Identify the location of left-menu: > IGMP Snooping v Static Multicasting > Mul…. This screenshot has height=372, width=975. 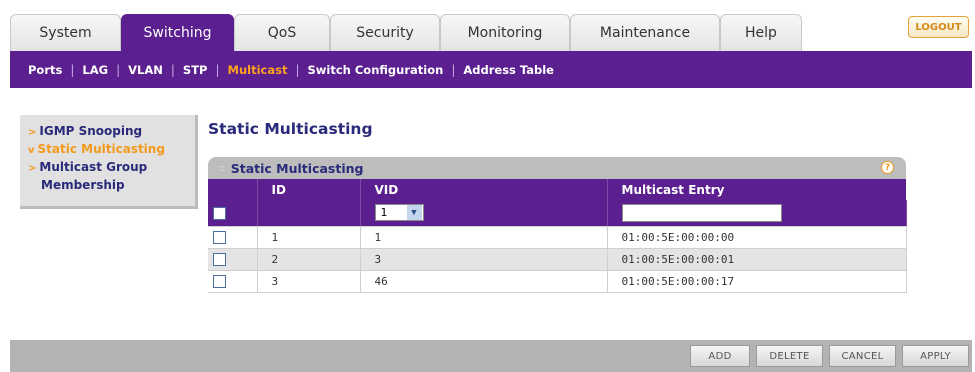
(109, 162).